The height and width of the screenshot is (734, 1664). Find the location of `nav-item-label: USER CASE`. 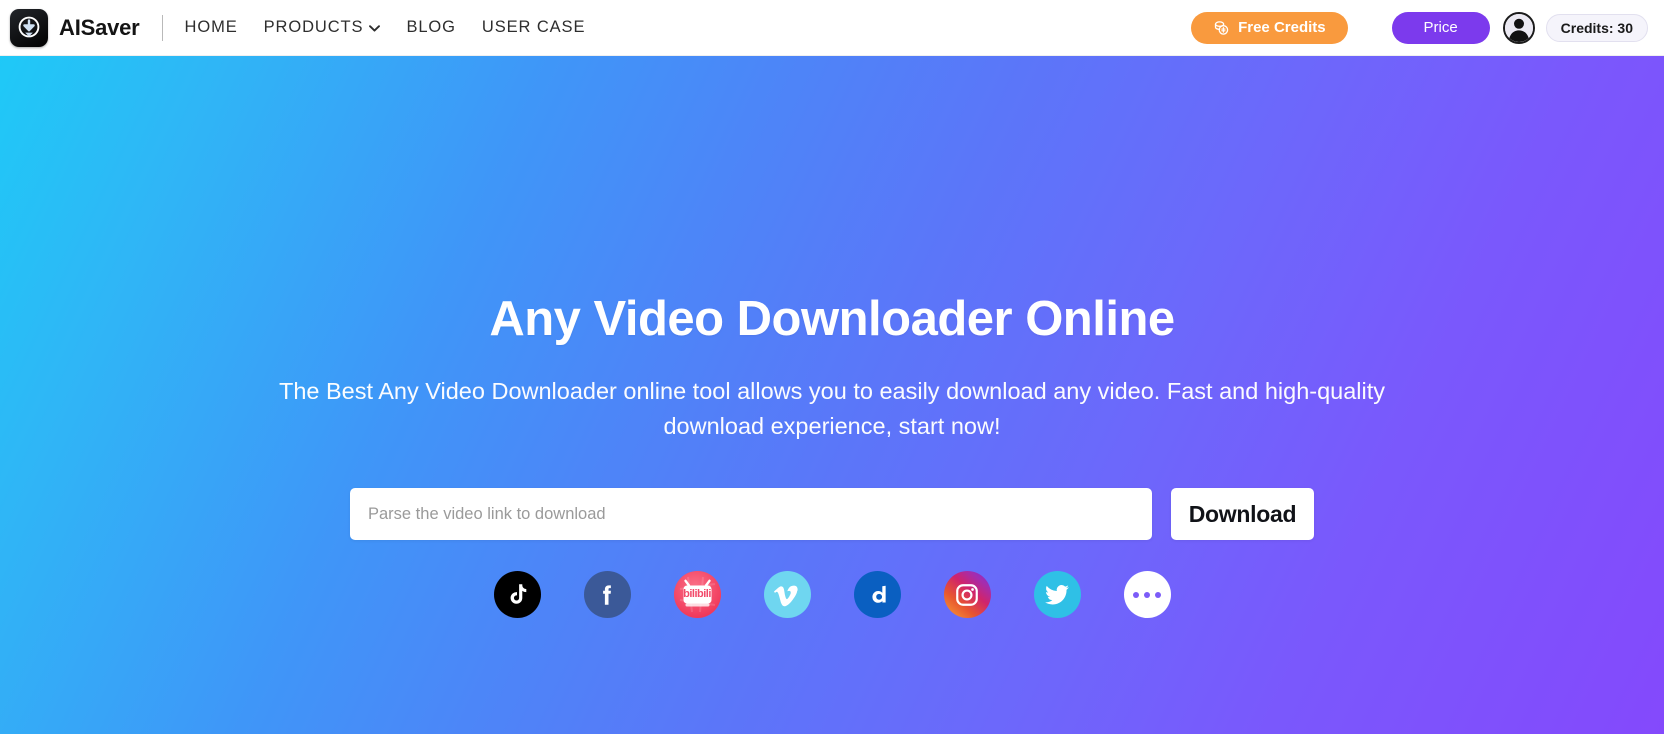

nav-item-label: USER CASE is located at coordinates (533, 27).